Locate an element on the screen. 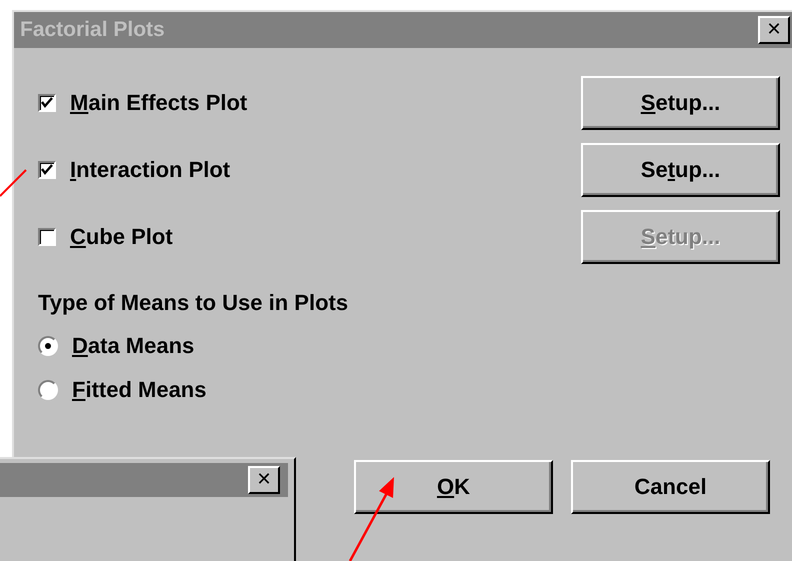  radio-label: Data Means is located at coordinates (133, 346).